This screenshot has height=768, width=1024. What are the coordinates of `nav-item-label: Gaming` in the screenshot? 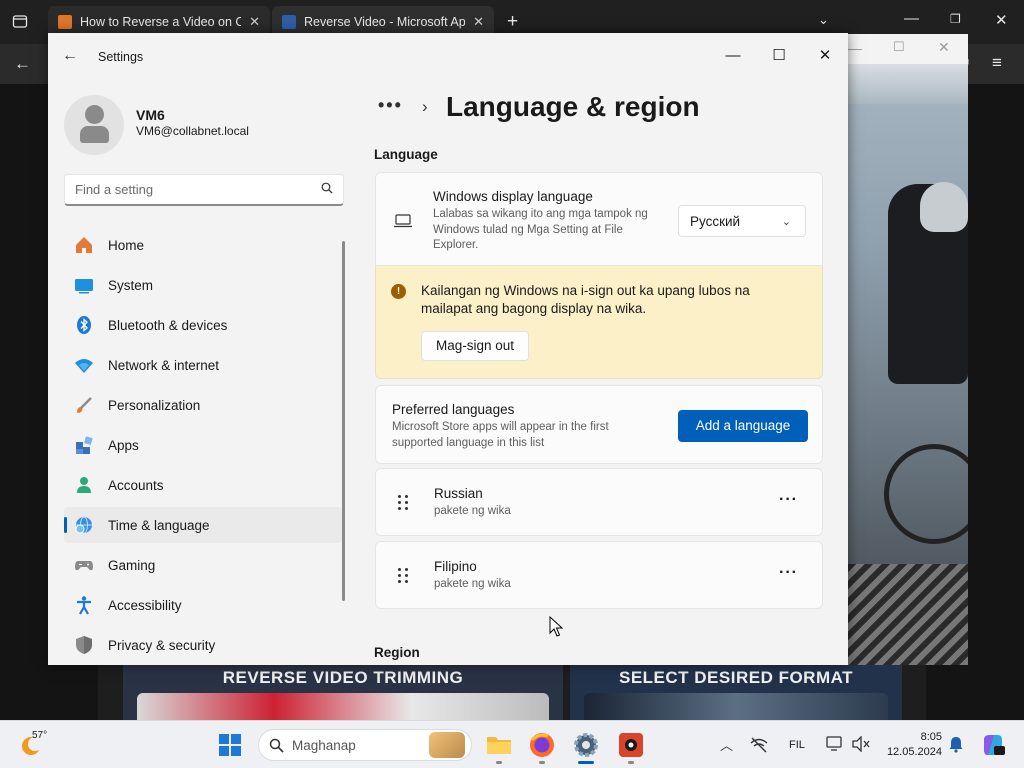 It's located at (132, 565).